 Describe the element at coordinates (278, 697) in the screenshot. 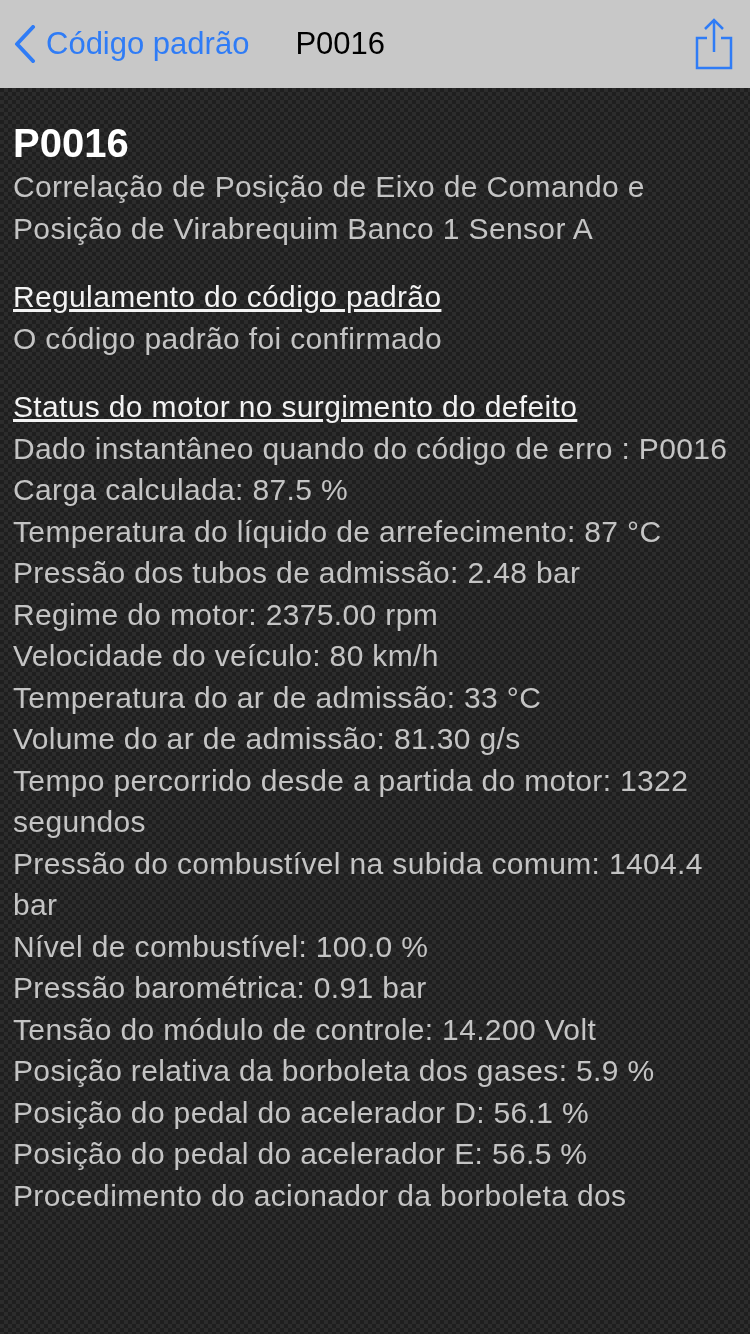

I see `info-line: Temperatura do ar de admissão: 33 °C` at that location.